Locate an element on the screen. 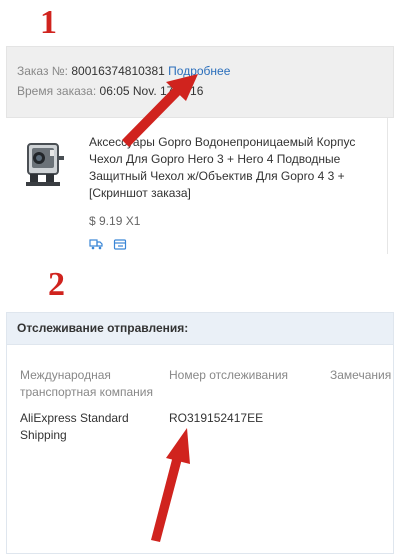 The image size is (397, 554). arrow-2-shaft is located at coordinates (167, 497).